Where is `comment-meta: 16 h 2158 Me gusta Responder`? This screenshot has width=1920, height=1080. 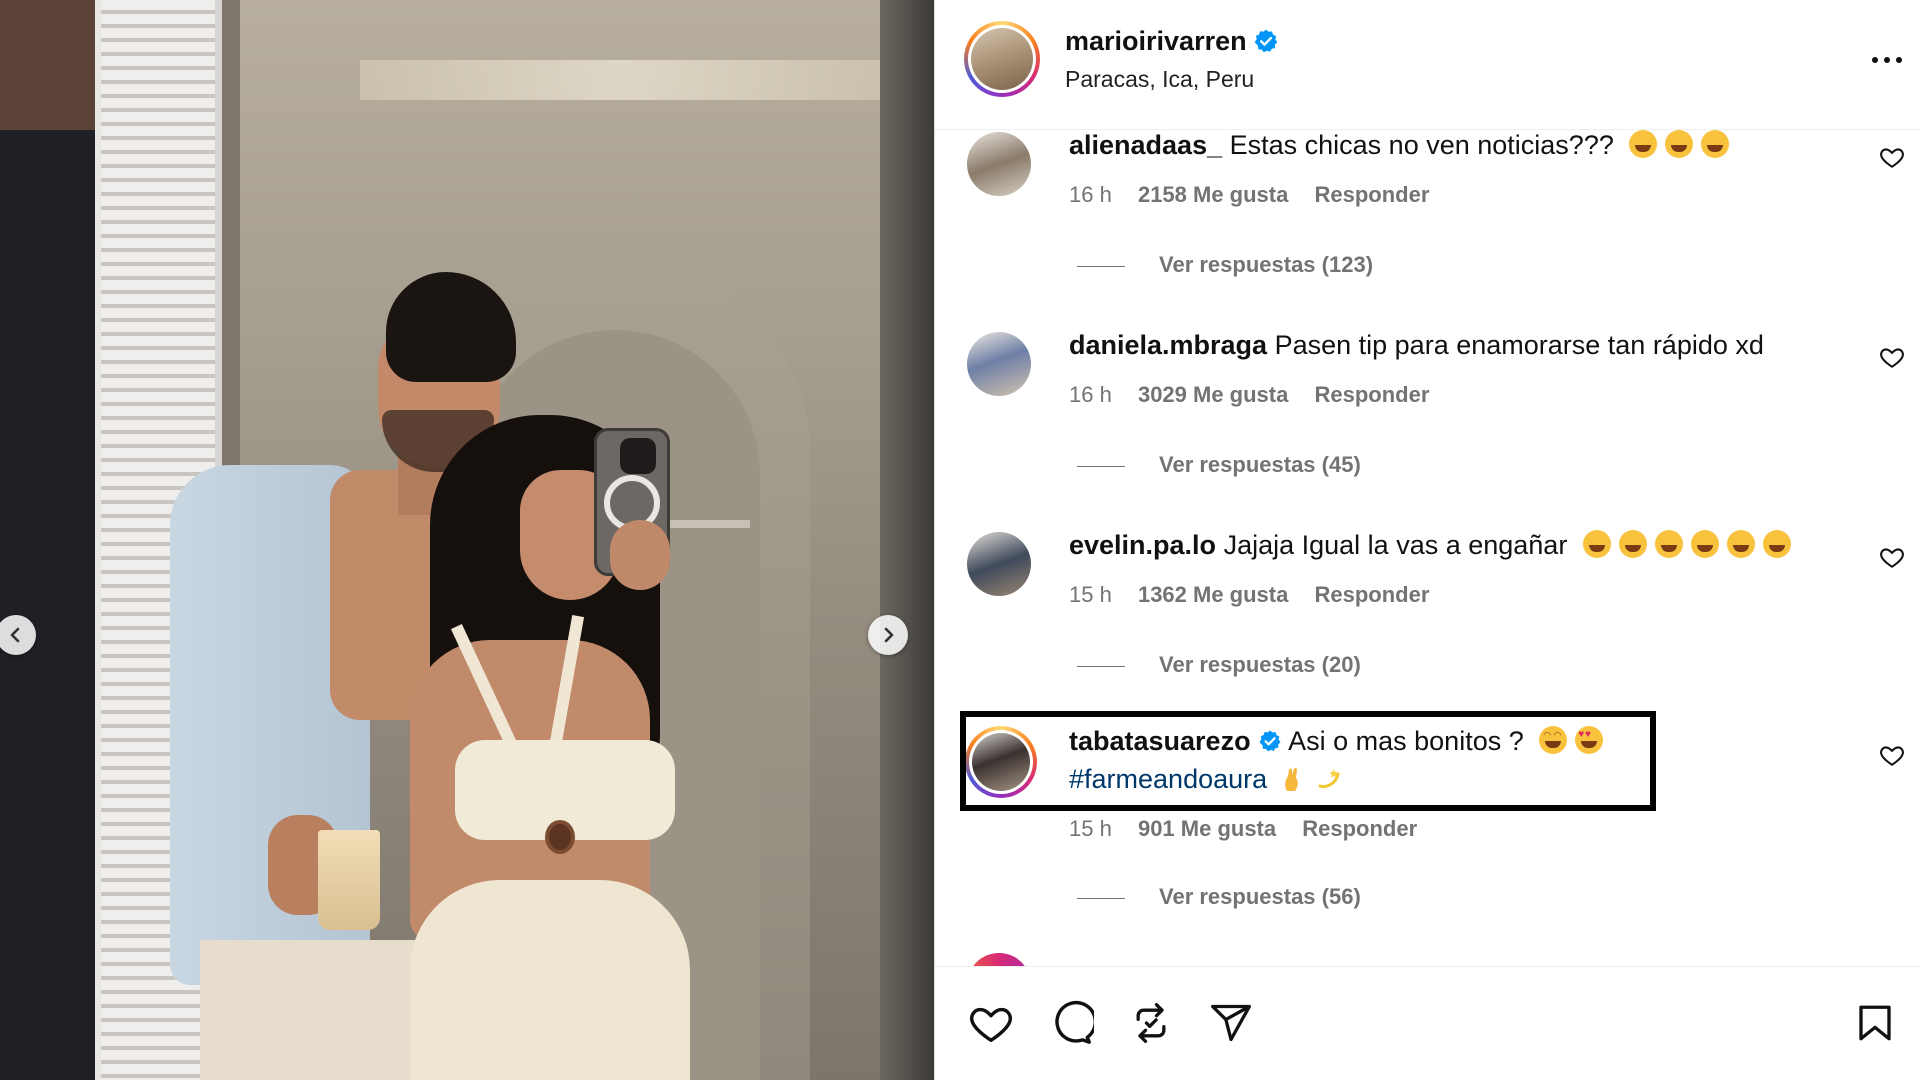
comment-meta: 16 h 2158 Me gusta Responder is located at coordinates (1259, 195).